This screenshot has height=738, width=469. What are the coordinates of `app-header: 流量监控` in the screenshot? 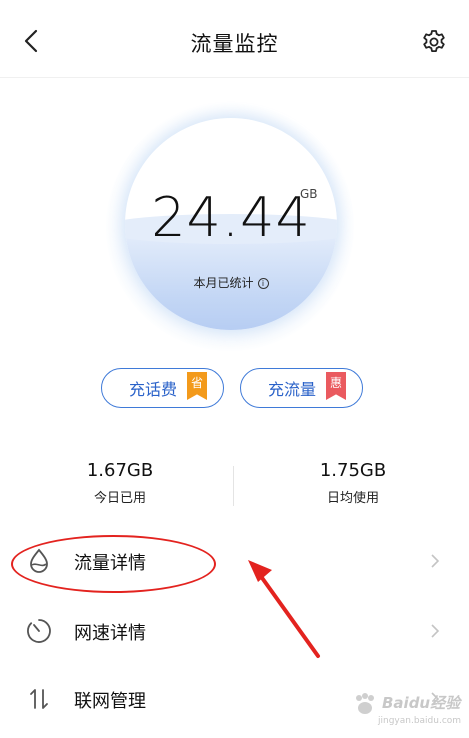 It's located at (234, 39).